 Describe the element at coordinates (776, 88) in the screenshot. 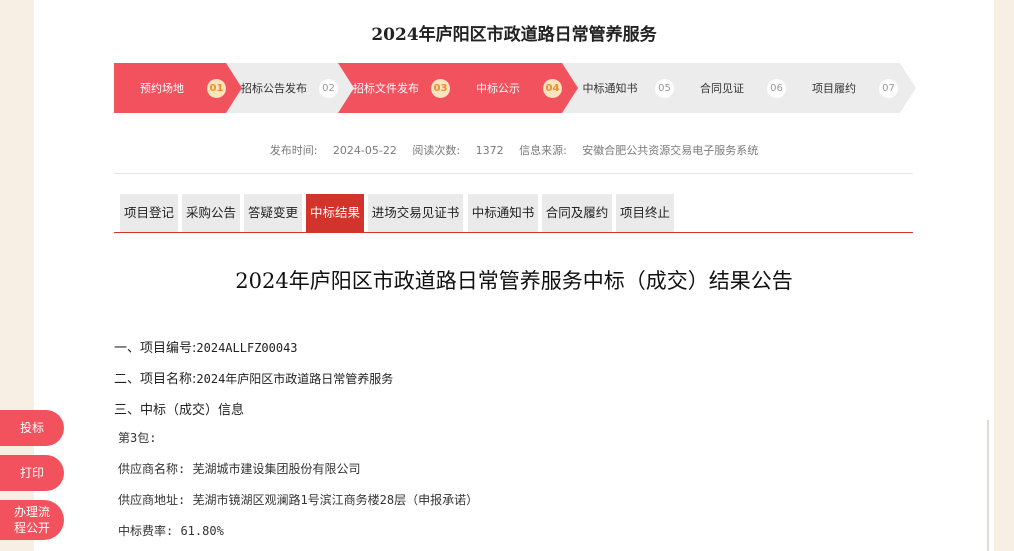

I see `step-number: 06` at that location.